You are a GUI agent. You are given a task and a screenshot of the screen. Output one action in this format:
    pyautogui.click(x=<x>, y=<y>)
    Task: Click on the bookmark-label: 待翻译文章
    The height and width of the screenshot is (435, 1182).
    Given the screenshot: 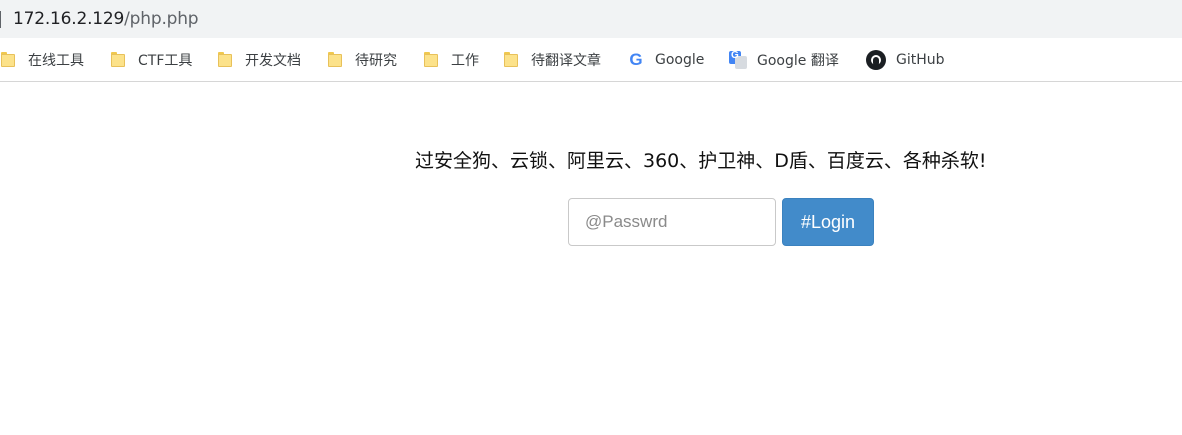 What is the action you would take?
    pyautogui.click(x=566, y=61)
    